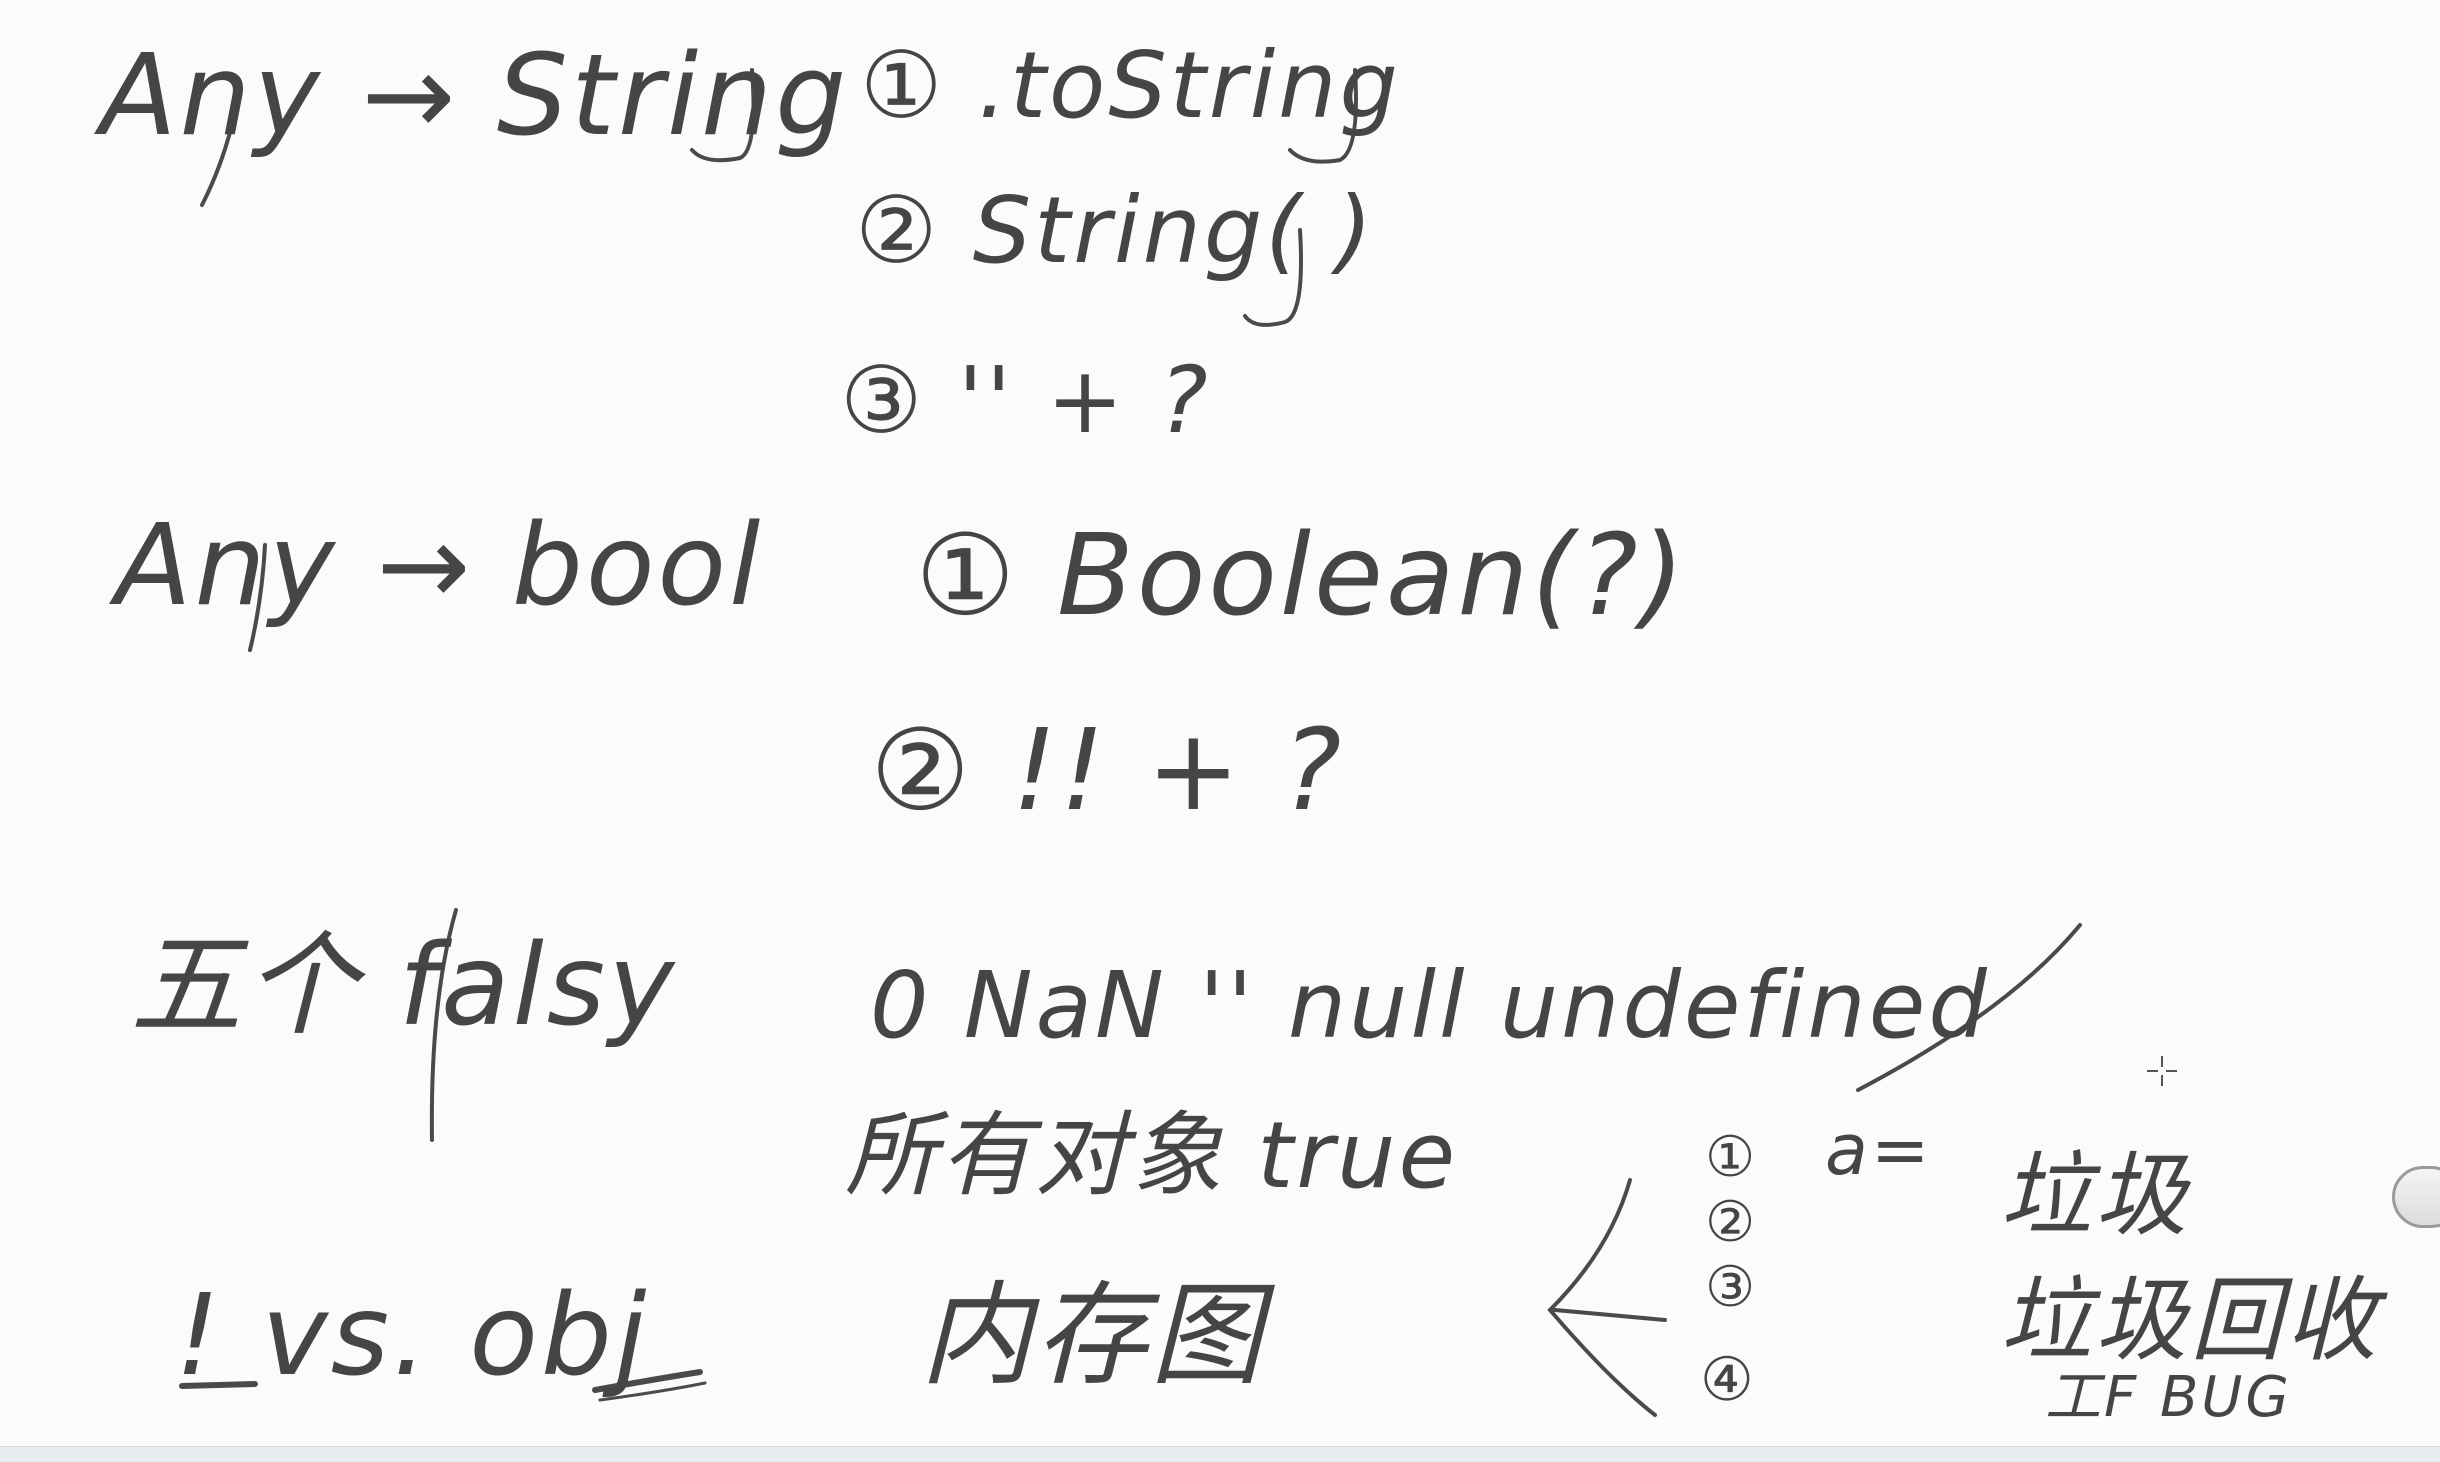 This screenshot has height=1462, width=2440. I want to click on note-row1-left: Any → String, so click(475, 96).